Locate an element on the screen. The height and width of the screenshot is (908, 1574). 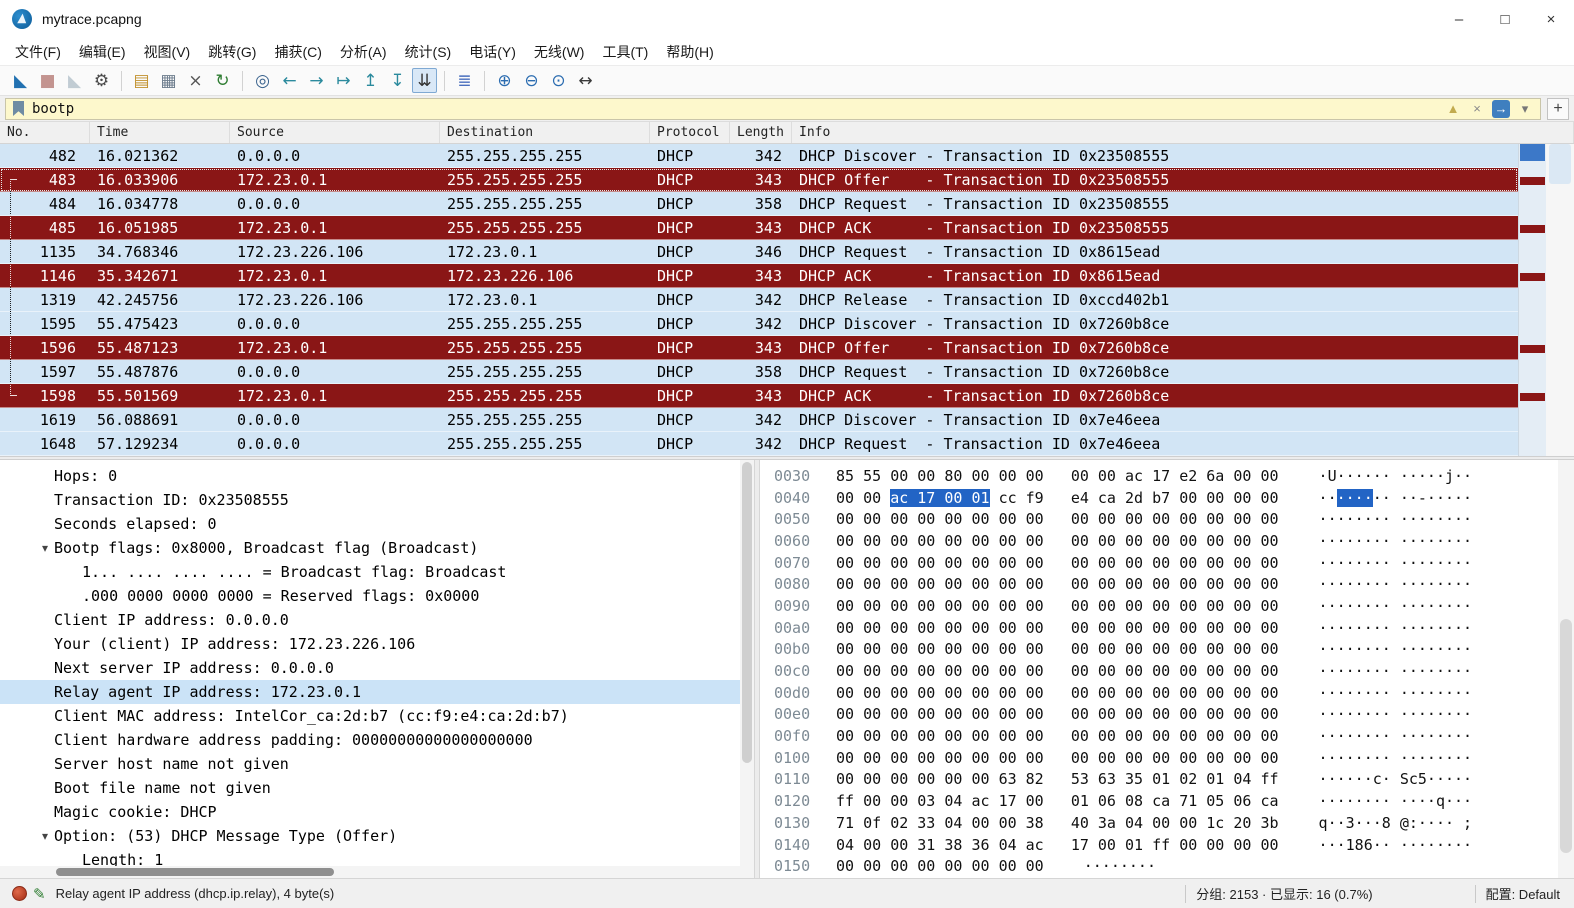
detail-row: Transaction ID: 0x23508555 is located at coordinates (370, 500).